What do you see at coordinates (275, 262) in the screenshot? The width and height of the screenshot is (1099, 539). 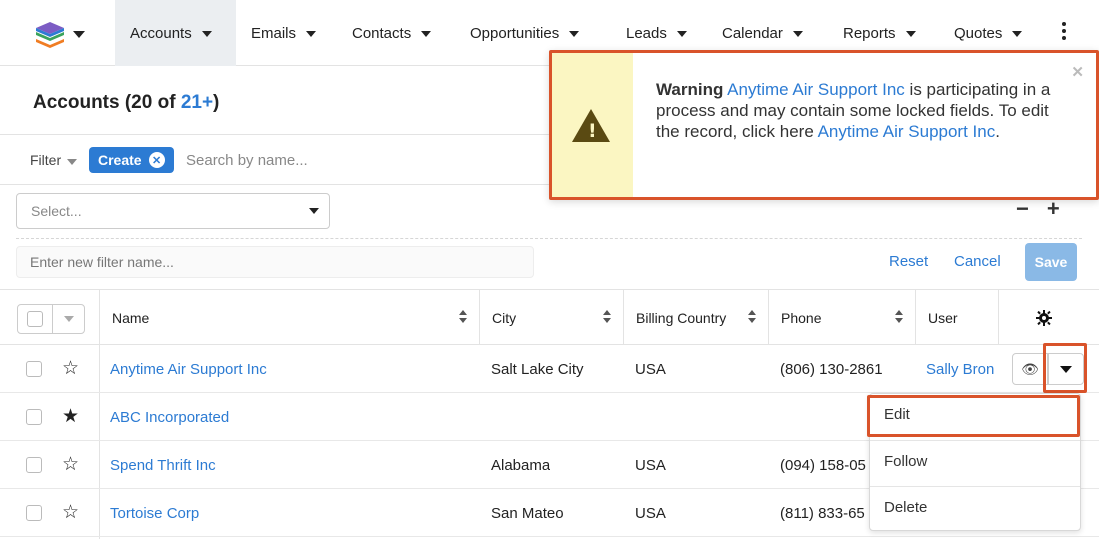 I see `filter-name-field` at bounding box center [275, 262].